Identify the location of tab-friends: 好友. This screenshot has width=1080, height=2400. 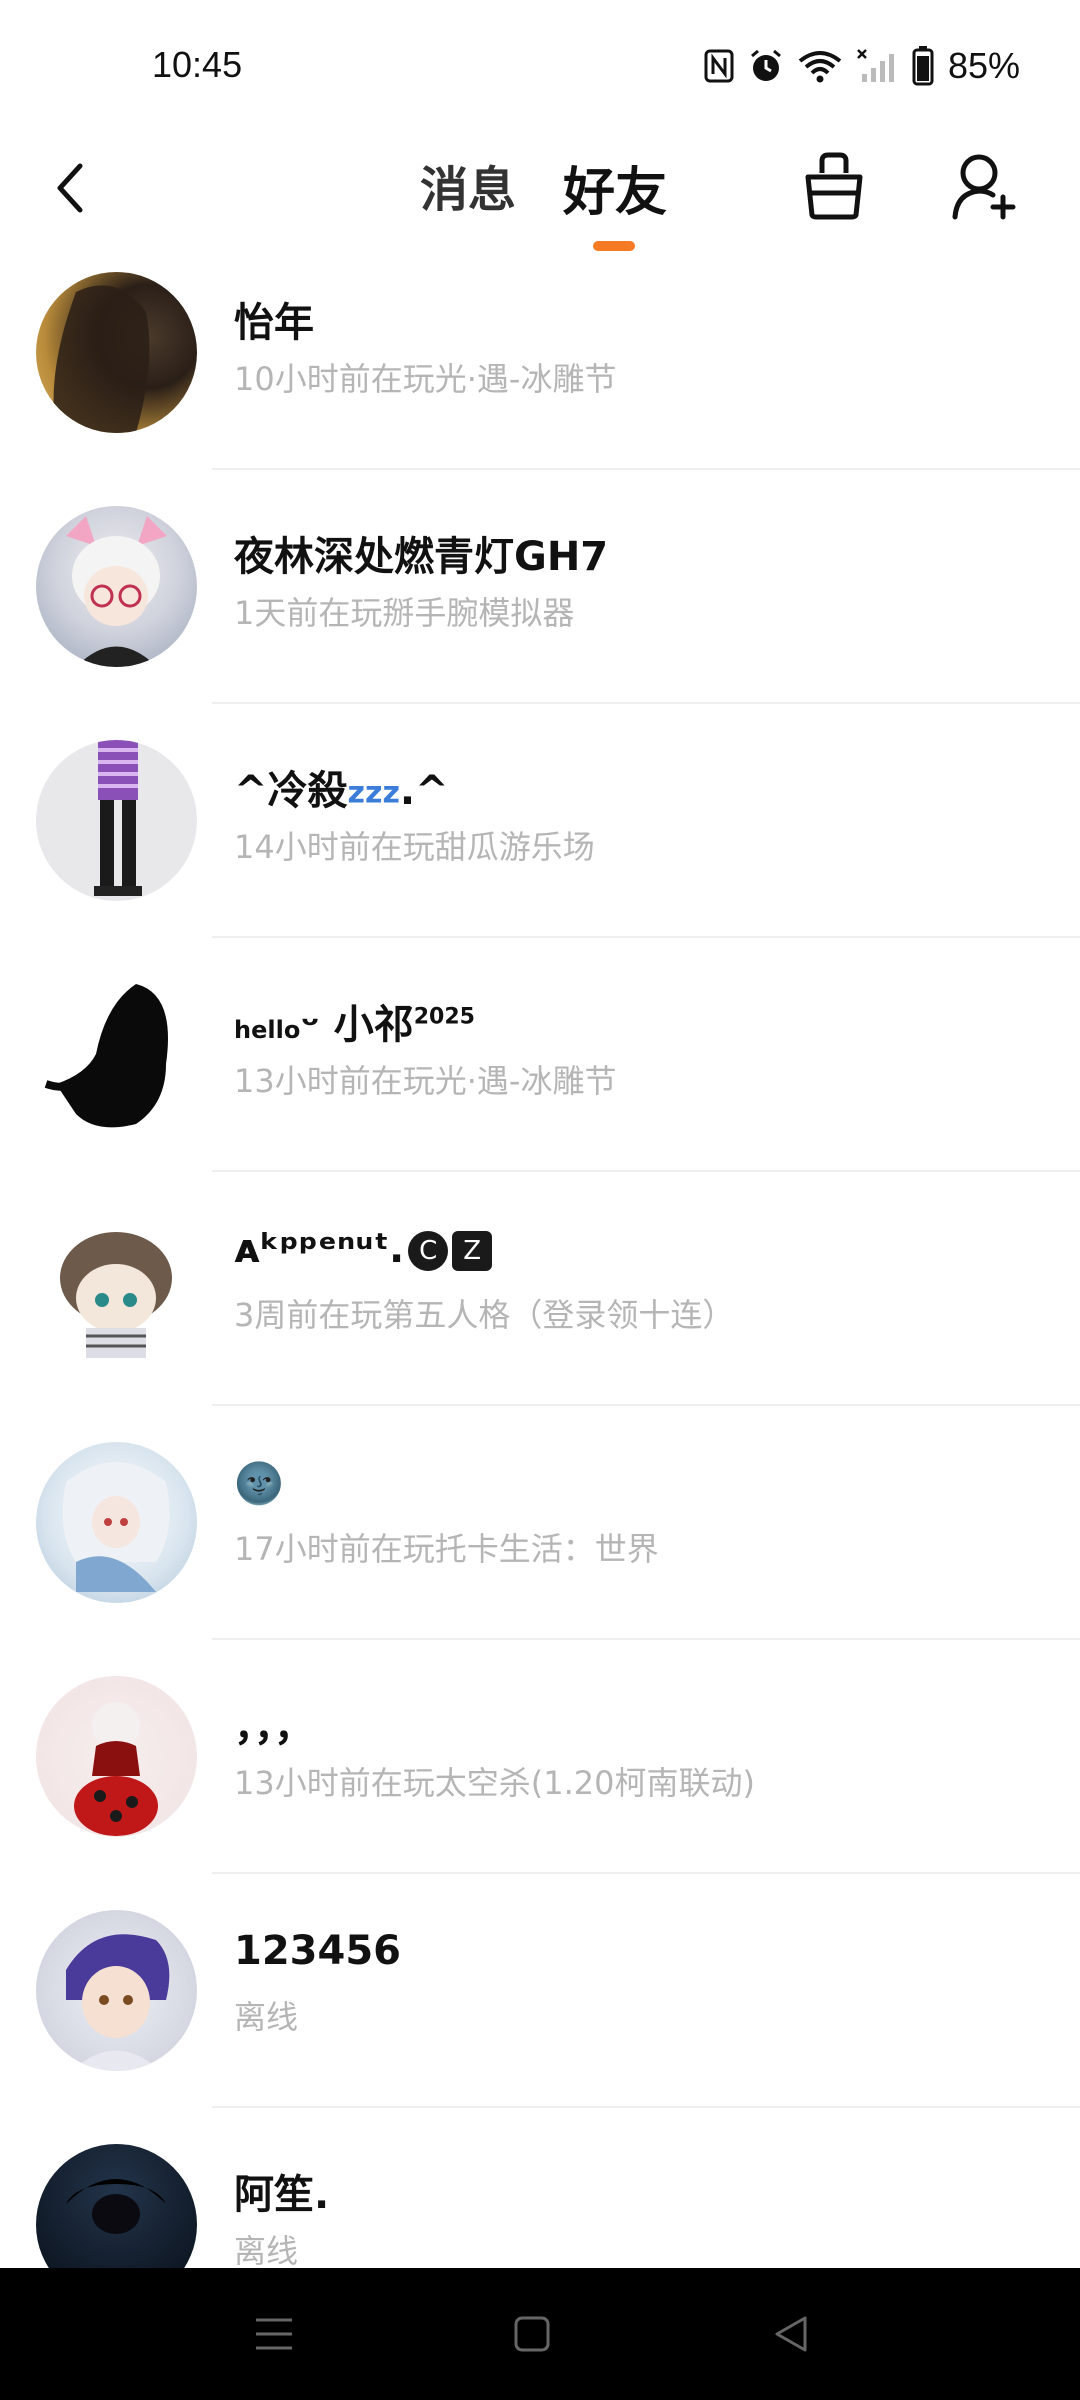
(615, 187).